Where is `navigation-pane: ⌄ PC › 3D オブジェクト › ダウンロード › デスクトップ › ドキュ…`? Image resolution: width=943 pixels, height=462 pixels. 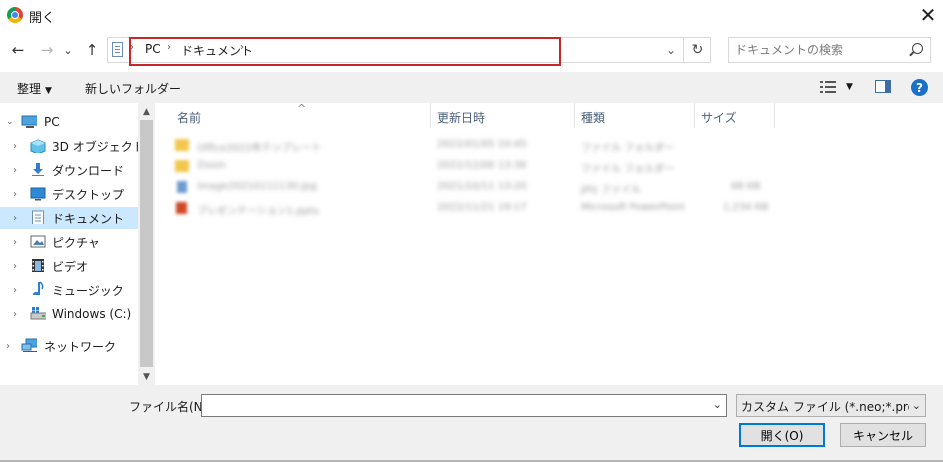
navigation-pane: ⌄ PC › 3D オブジェクト › ダウンロード › デスクトップ › ドキュ… is located at coordinates (77, 244).